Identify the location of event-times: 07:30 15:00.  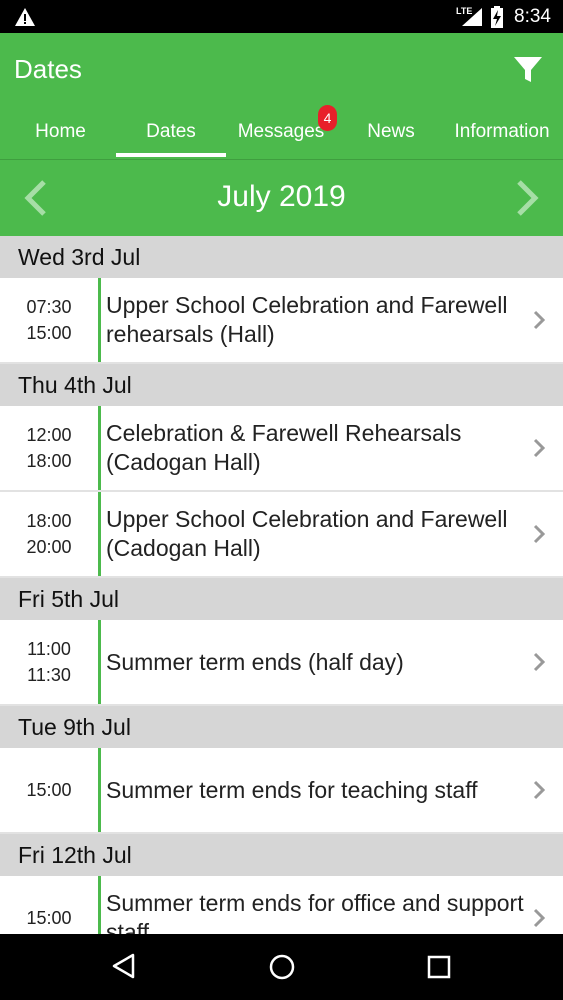
(49, 320).